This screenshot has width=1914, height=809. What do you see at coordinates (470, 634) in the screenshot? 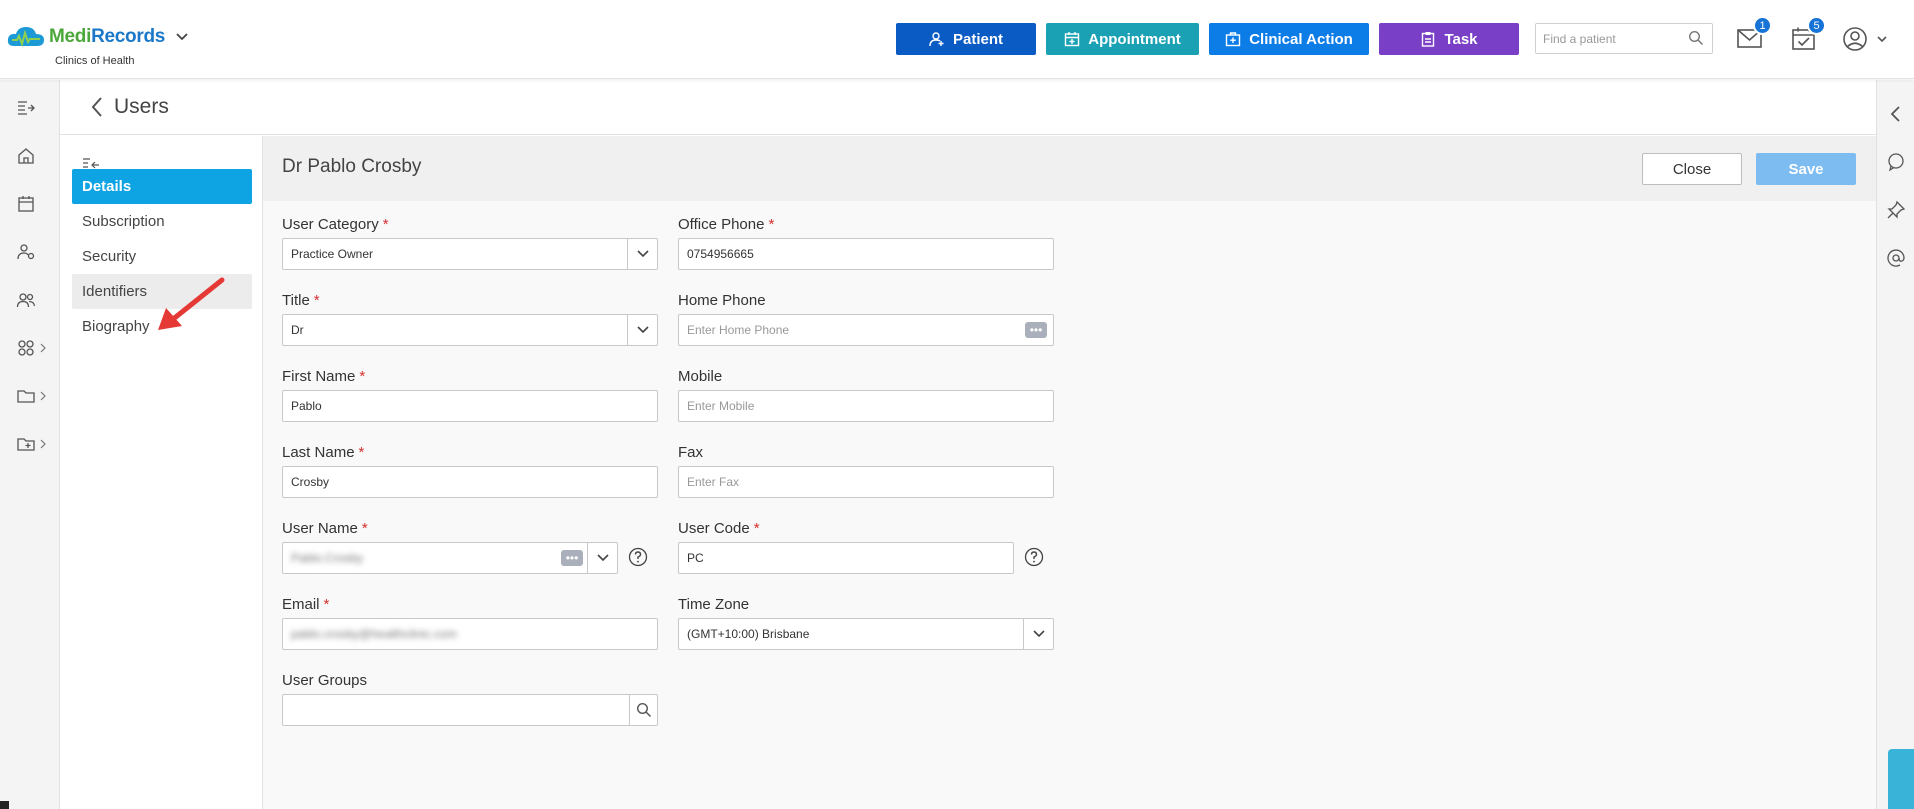
I see `email-input: pablo.crosby@healthclinic.com` at bounding box center [470, 634].